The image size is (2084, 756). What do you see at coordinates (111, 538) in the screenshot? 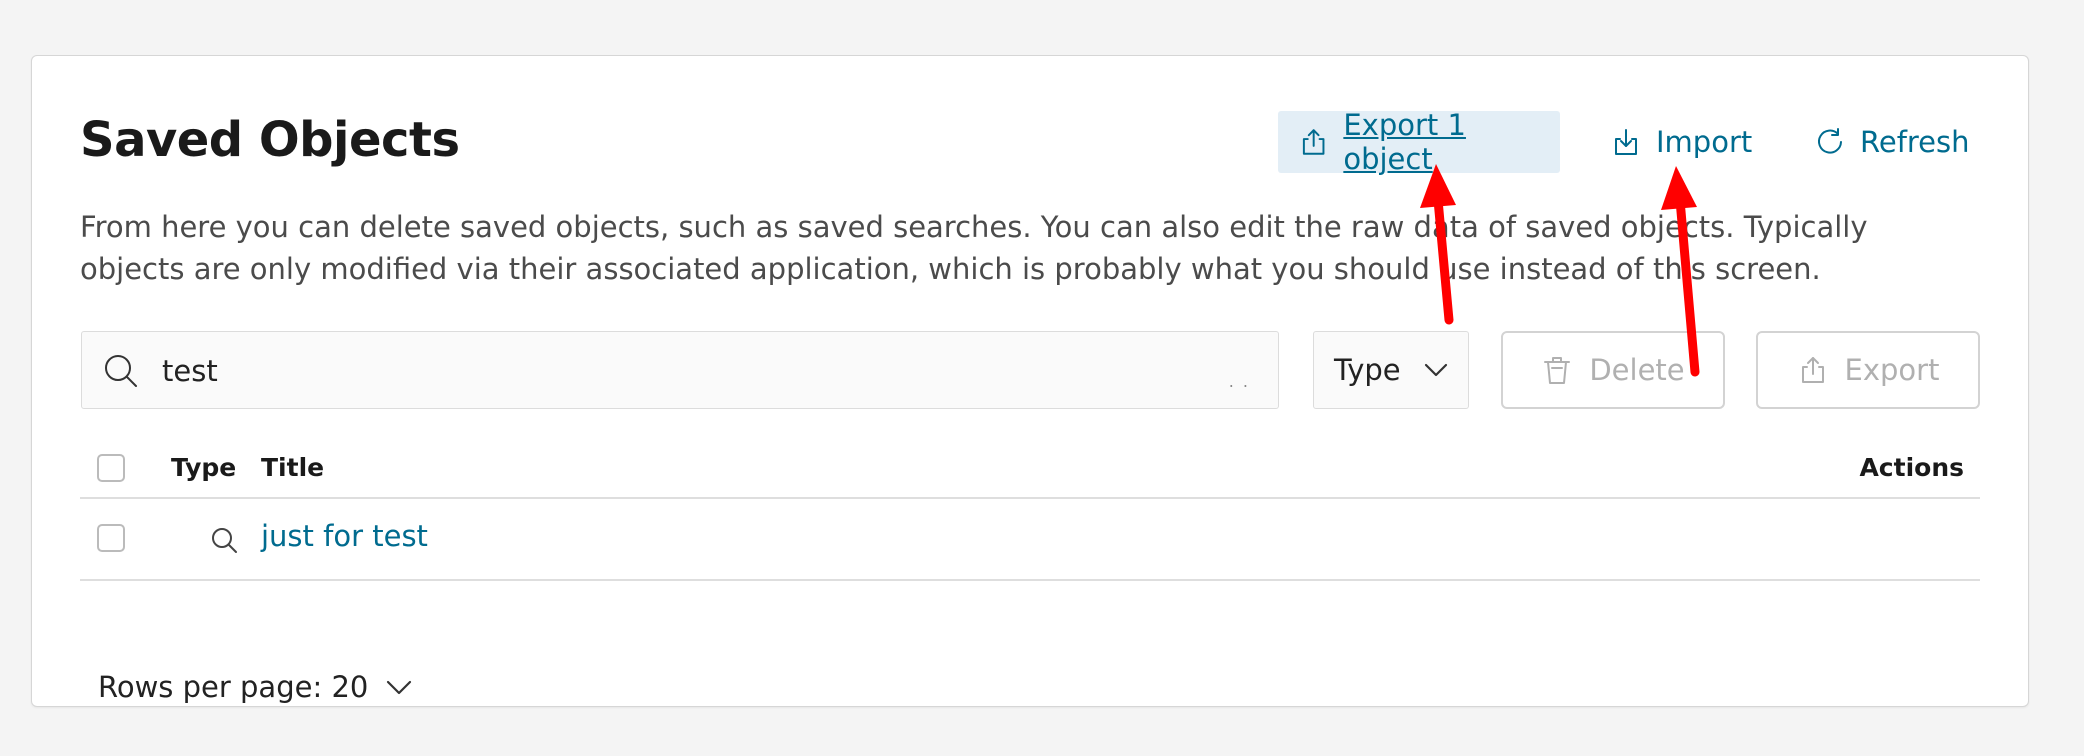
I see `row-checkbox` at bounding box center [111, 538].